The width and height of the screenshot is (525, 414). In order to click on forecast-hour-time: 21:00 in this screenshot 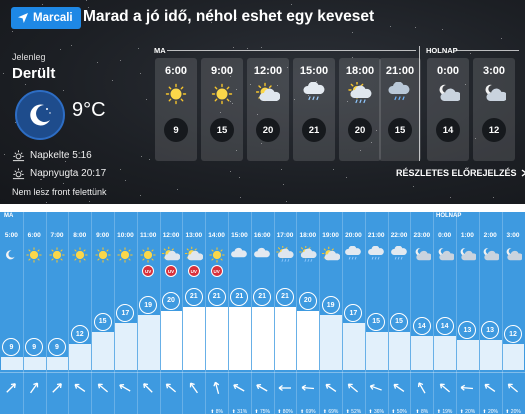, I will do `click(400, 71)`.